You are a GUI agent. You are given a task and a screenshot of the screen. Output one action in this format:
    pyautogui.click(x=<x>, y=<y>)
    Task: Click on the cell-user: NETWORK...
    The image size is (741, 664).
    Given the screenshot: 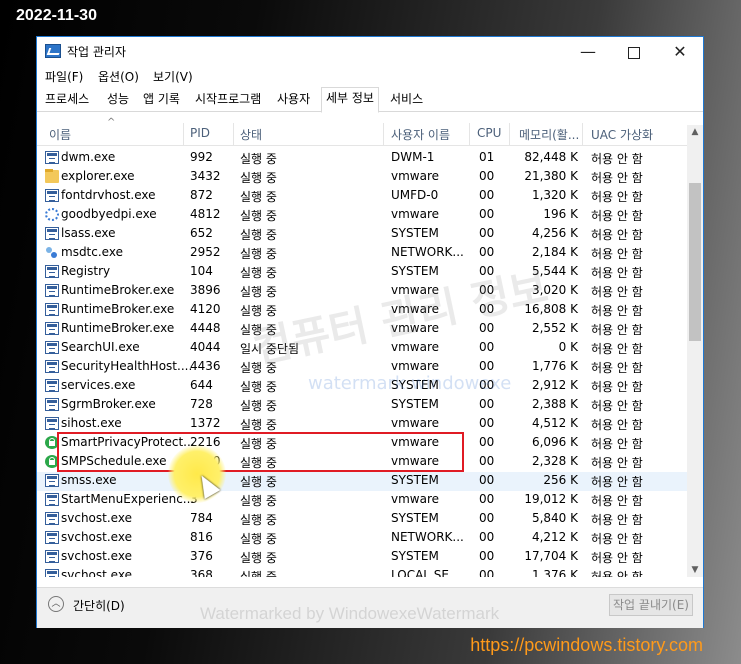 What is the action you would take?
    pyautogui.click(x=427, y=252)
    